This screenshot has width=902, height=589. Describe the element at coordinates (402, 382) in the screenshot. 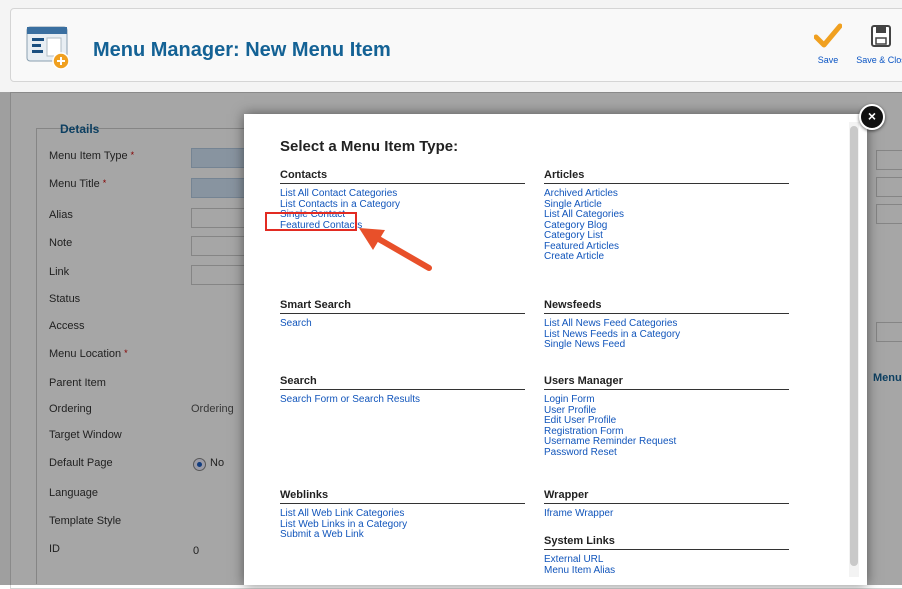

I see `group-heading: Search` at that location.